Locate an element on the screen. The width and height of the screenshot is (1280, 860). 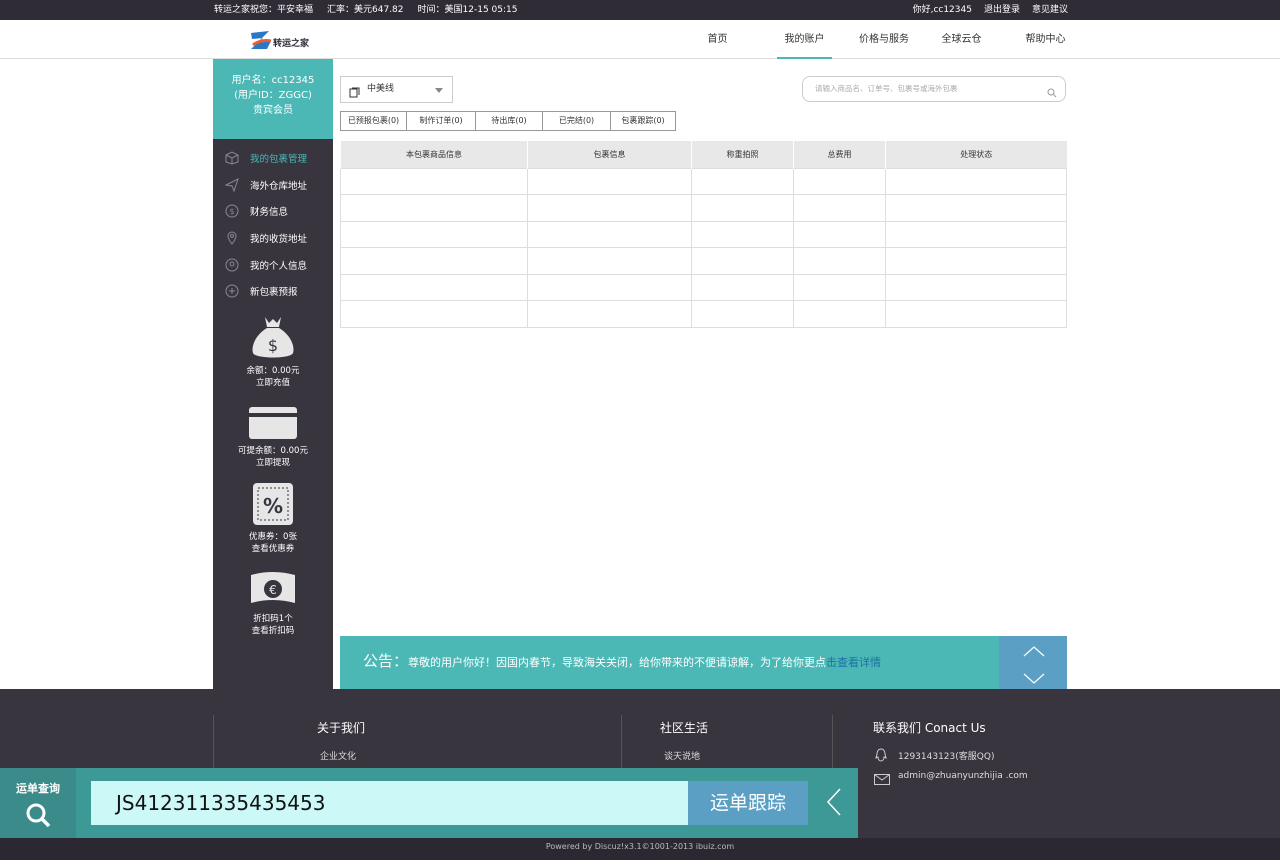
tracking-number-input: JS412311335435453 is located at coordinates (389, 803).